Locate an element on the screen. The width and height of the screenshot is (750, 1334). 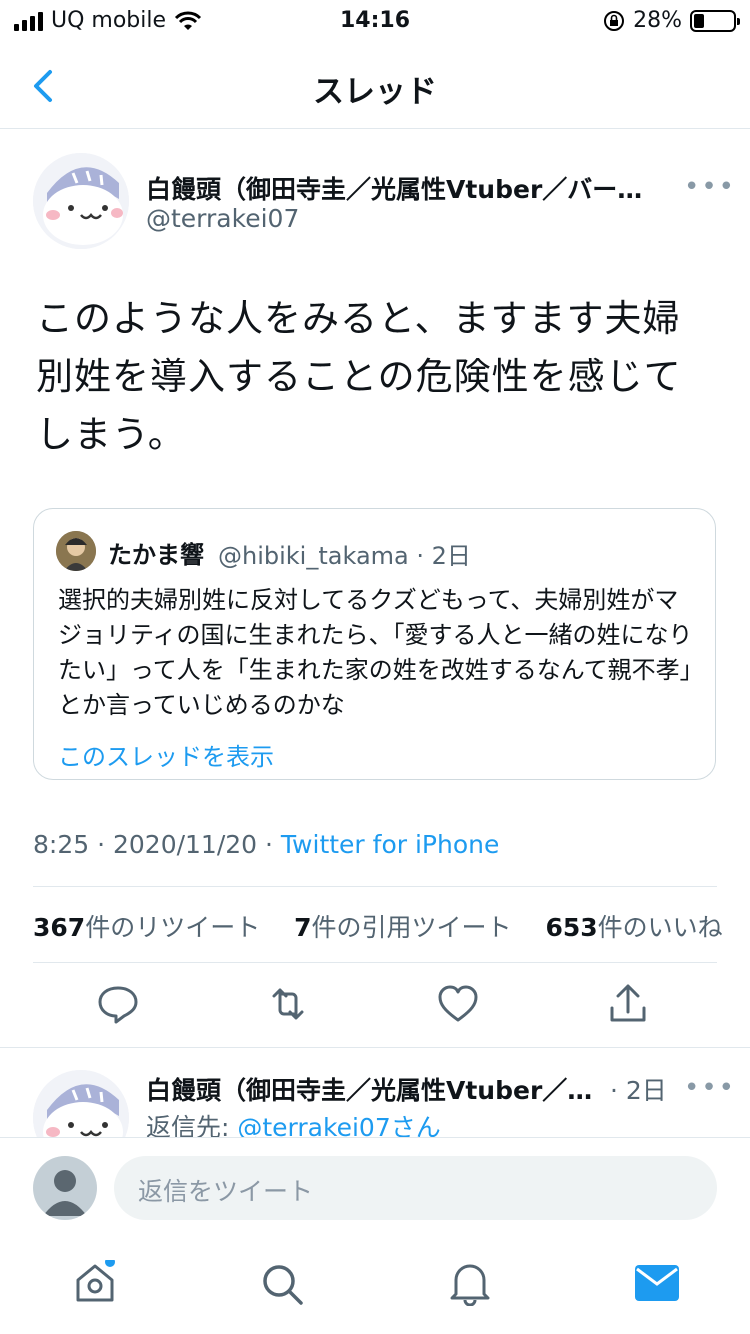
reply-composer: 返信をツイート is located at coordinates (375, 1187).